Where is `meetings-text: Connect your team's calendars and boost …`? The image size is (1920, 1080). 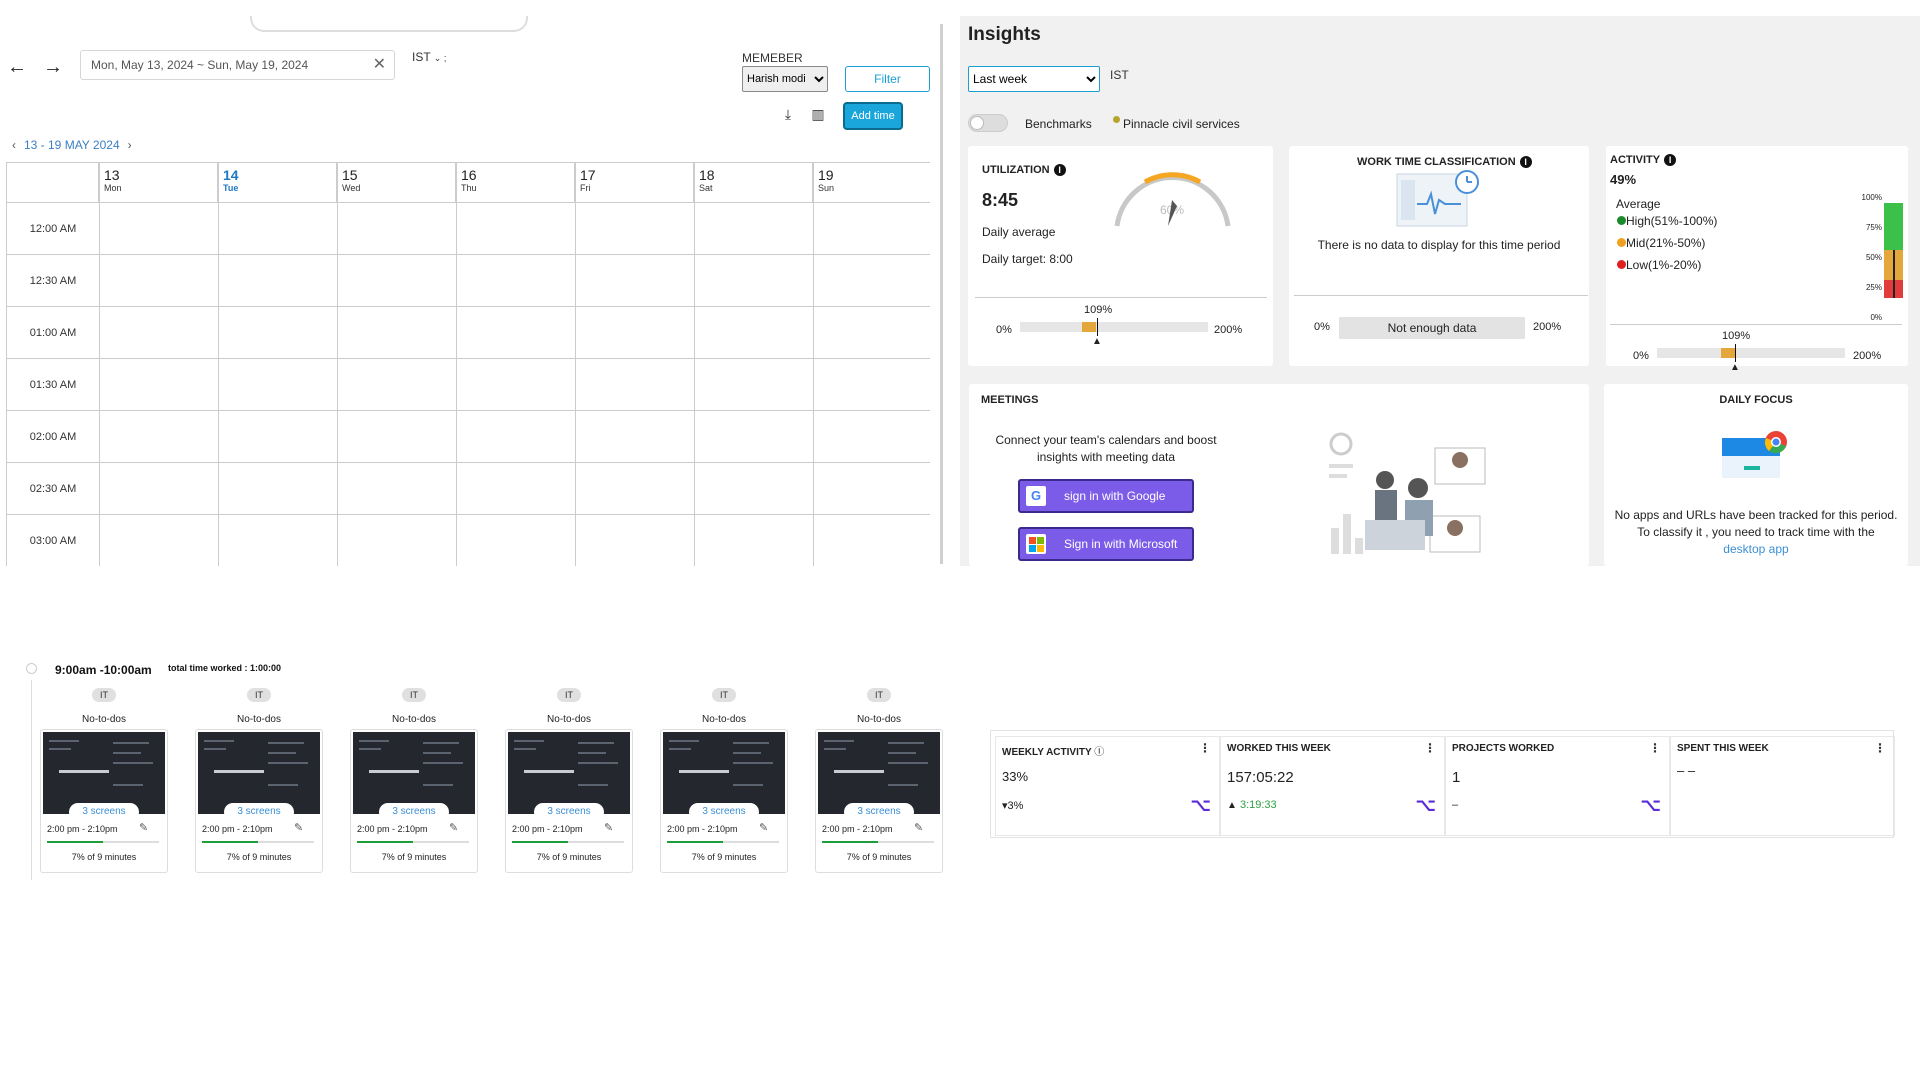
meetings-text: Connect your team's calendars and boost … is located at coordinates (1106, 448).